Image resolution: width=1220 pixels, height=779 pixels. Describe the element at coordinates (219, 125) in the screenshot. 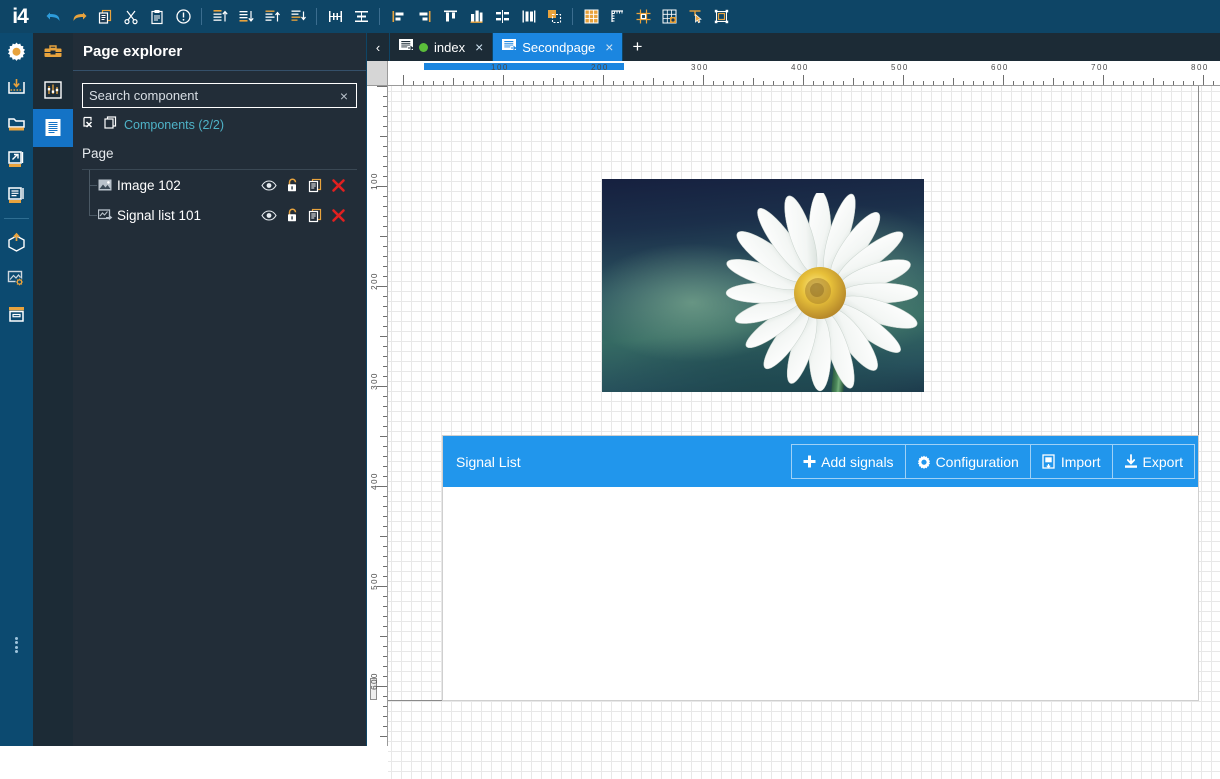

I see `components-filter-row: Components (2/2)` at that location.